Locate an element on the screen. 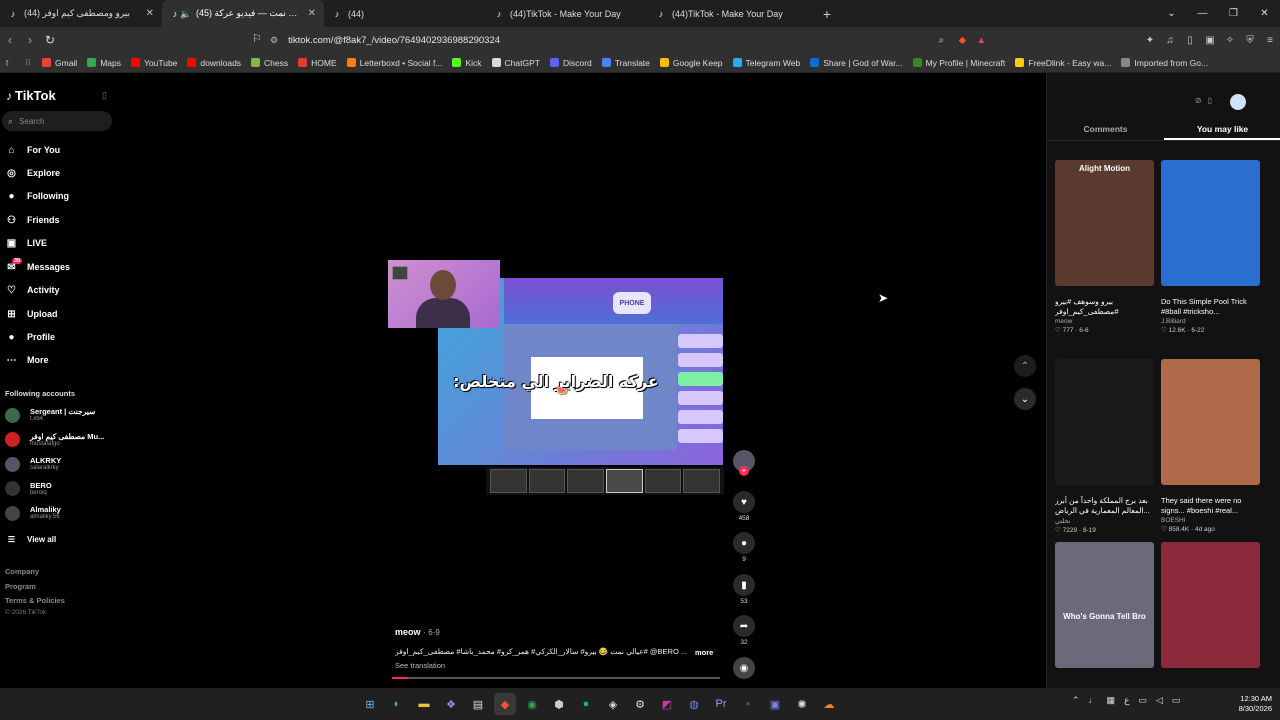 The width and height of the screenshot is (1280, 720). following-account: مصطفى كيم اوفر Mu... mustafafgo is located at coordinates (54, 440).